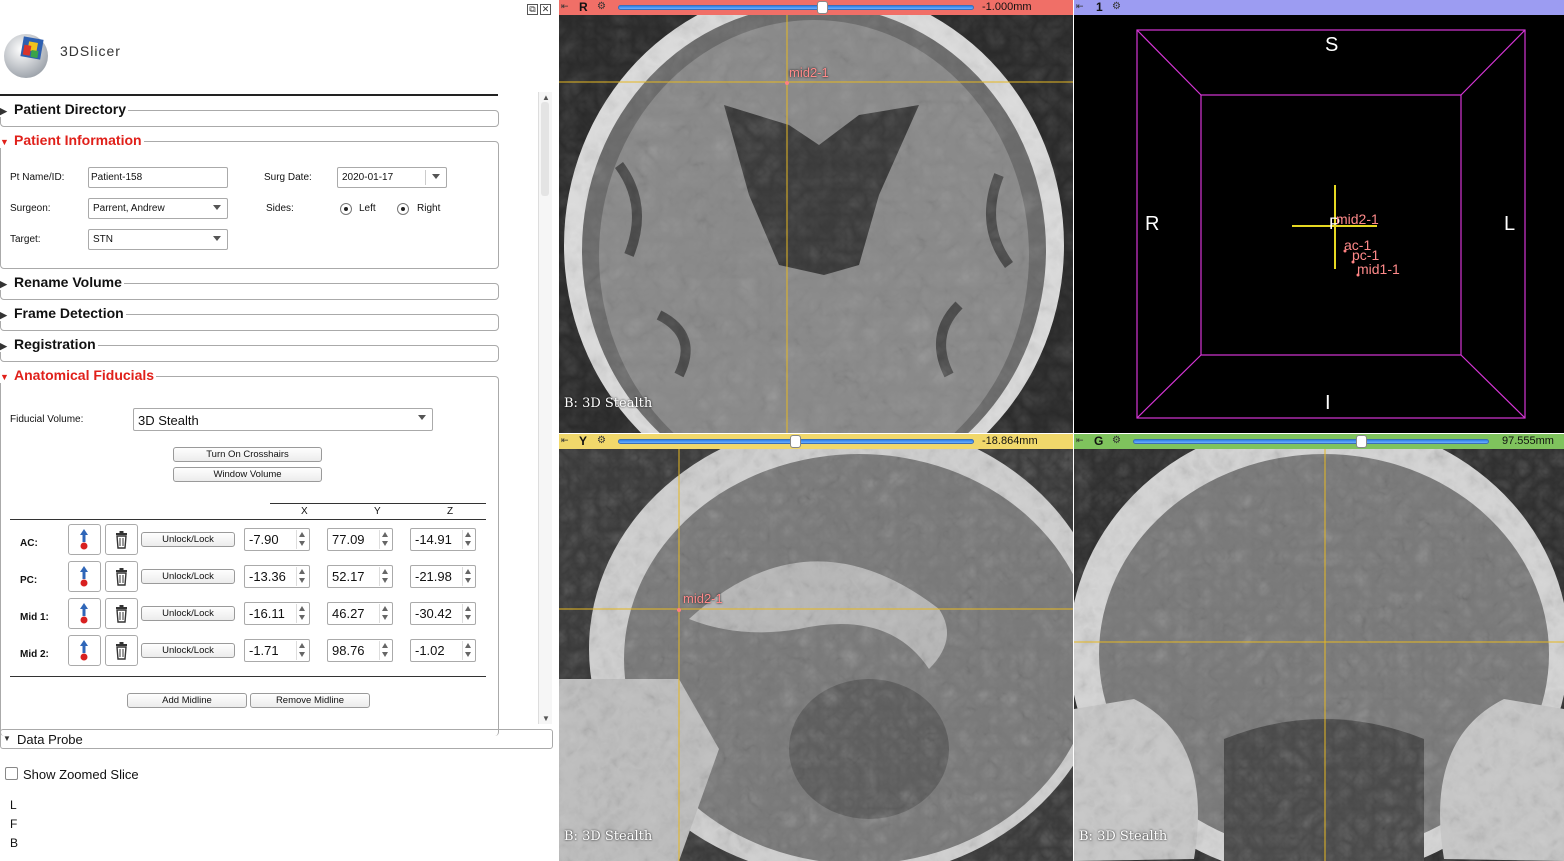 This screenshot has height=861, width=1564. Describe the element at coordinates (360, 576) in the screenshot. I see `coord-y-spinbox: 52.17` at that location.